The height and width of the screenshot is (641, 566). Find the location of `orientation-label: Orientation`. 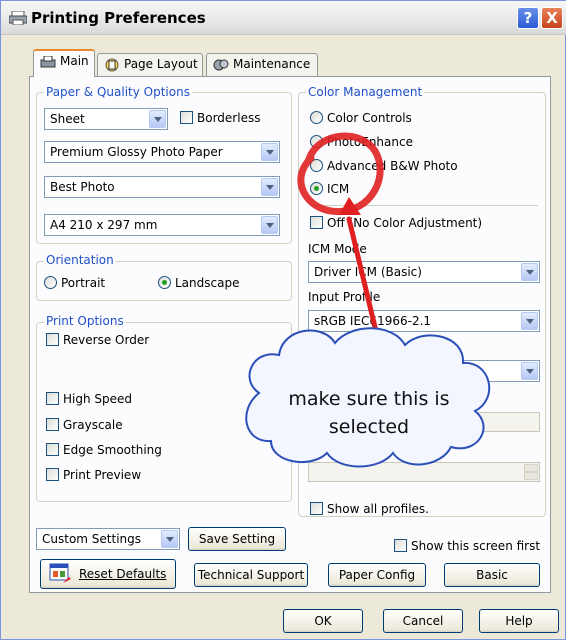

orientation-label: Orientation is located at coordinates (80, 260).